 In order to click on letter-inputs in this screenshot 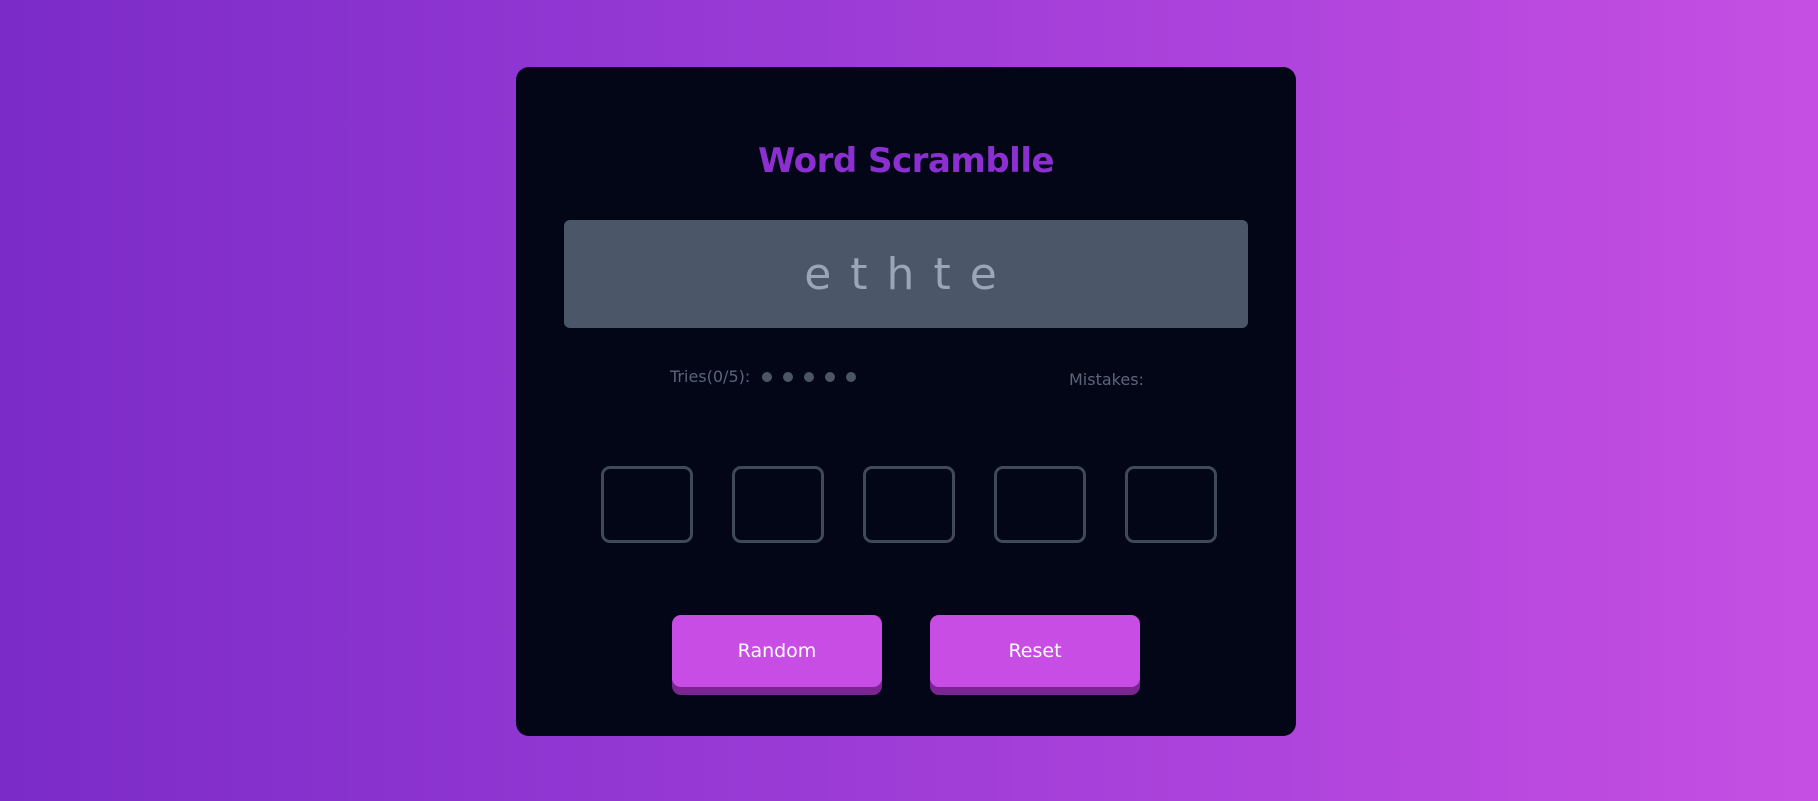, I will do `click(909, 504)`.